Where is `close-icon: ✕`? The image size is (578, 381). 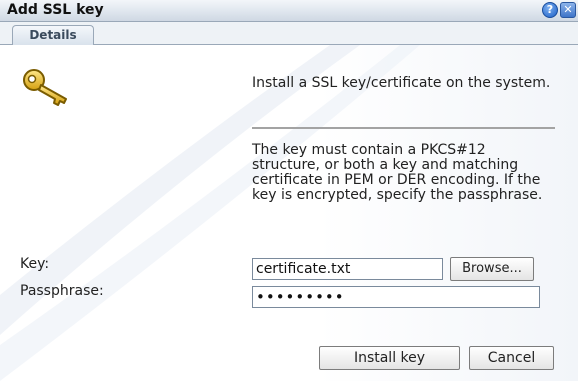 close-icon: ✕ is located at coordinates (568, 10).